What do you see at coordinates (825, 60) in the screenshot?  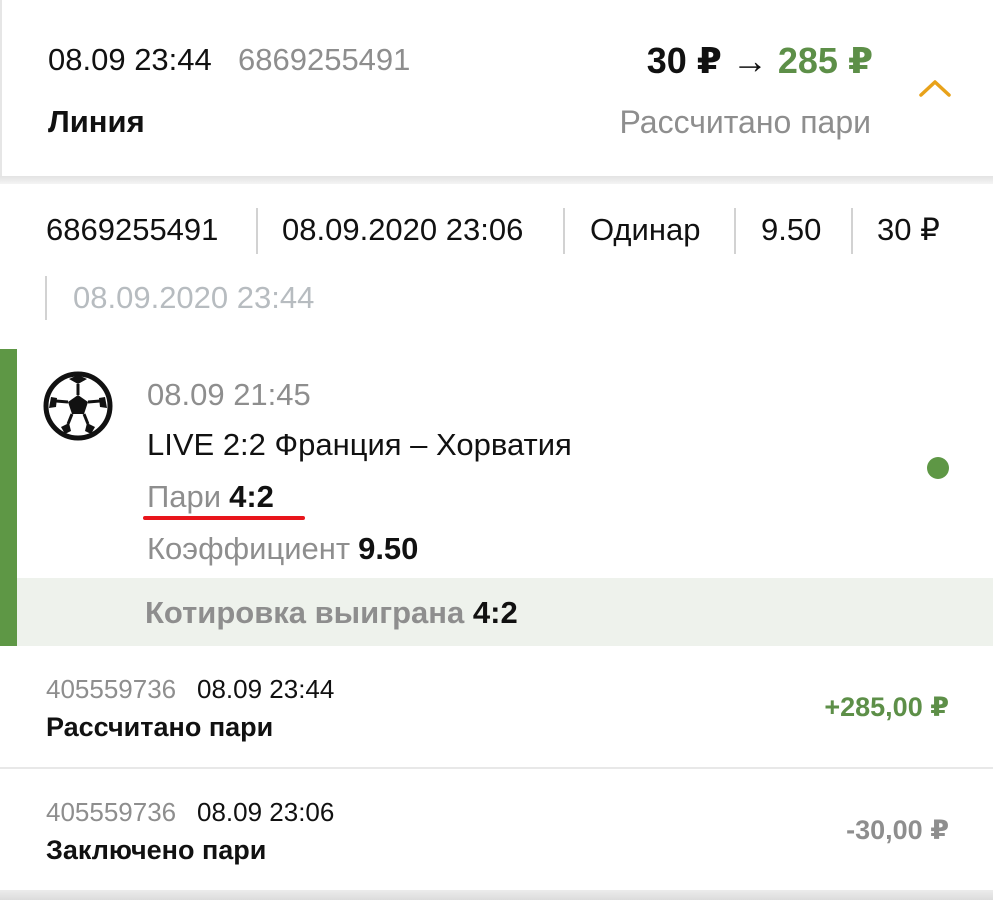 I see `payout-amount: 285 ₽` at bounding box center [825, 60].